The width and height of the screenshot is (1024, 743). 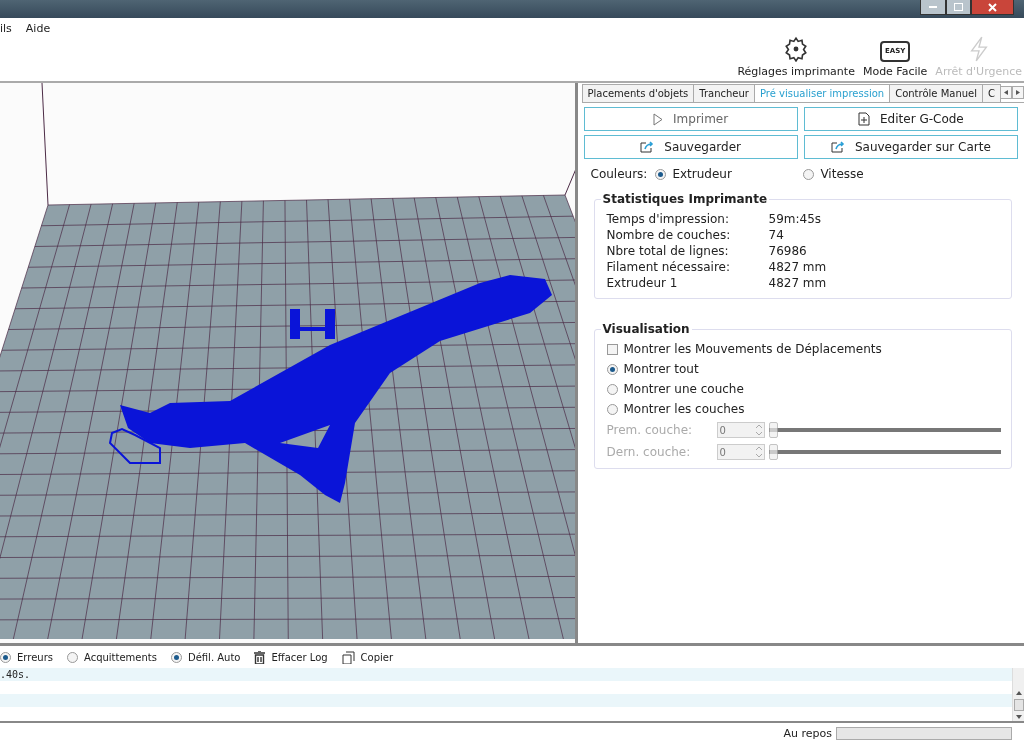 I want to click on group-title: Statistiques Imprimante, so click(x=685, y=199).